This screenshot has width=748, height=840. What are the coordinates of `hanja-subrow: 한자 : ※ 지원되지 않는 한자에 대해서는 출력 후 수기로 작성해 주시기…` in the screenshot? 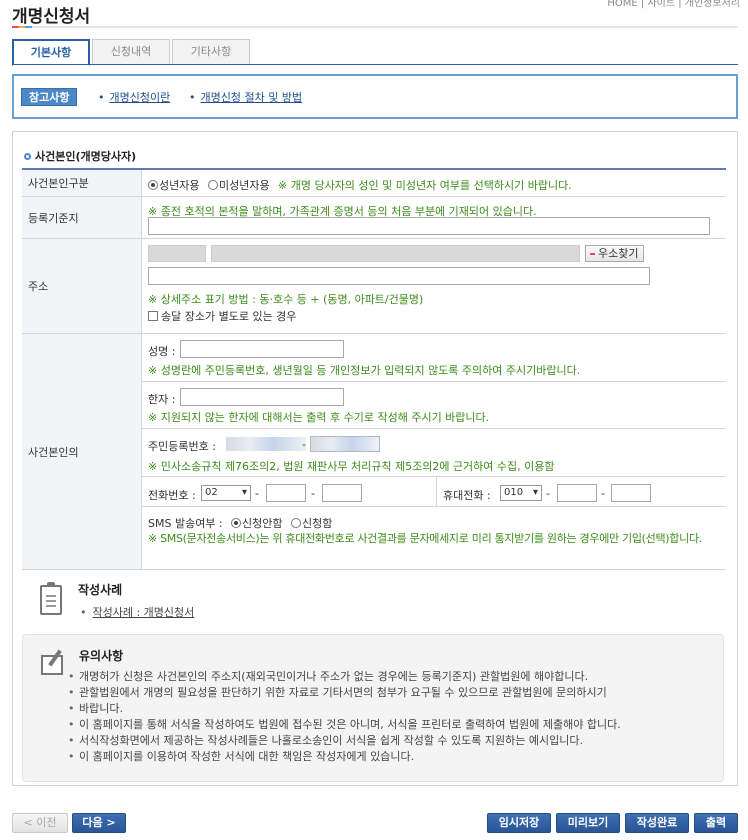 It's located at (434, 405).